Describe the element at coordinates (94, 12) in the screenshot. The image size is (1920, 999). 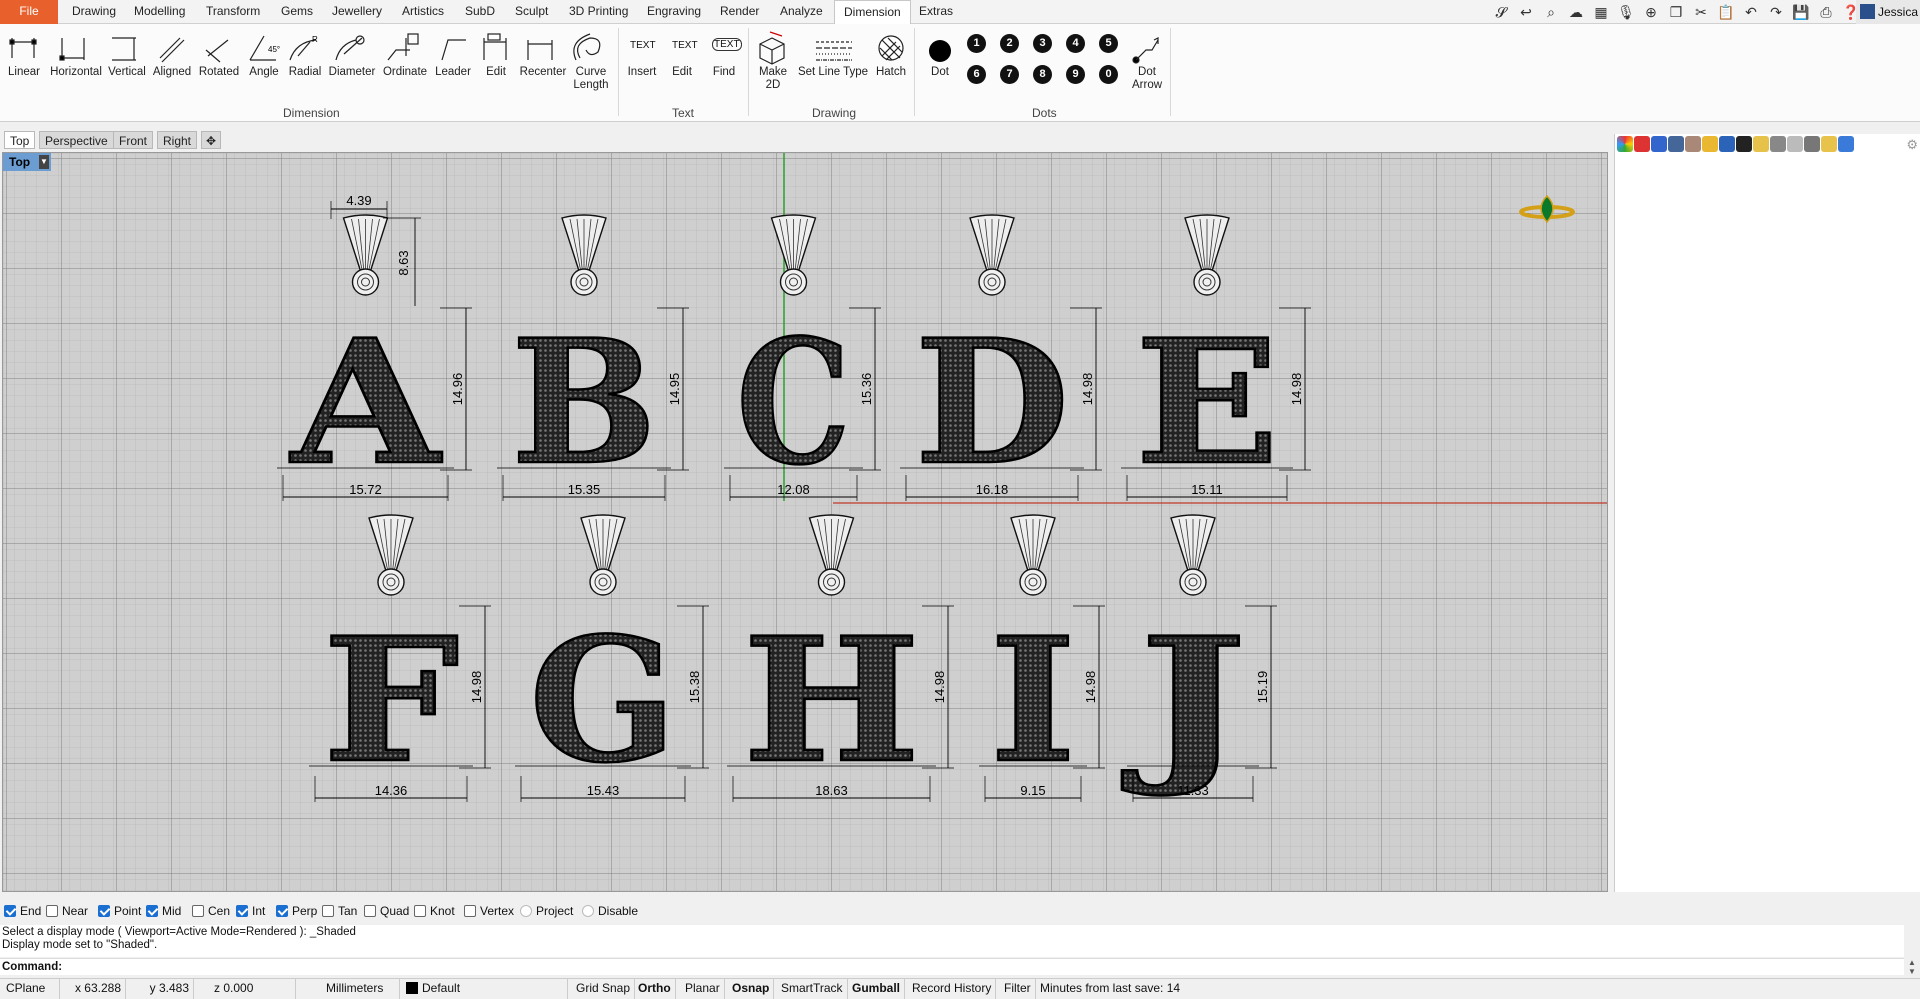
I see `menu-drawing: Drawing` at that location.